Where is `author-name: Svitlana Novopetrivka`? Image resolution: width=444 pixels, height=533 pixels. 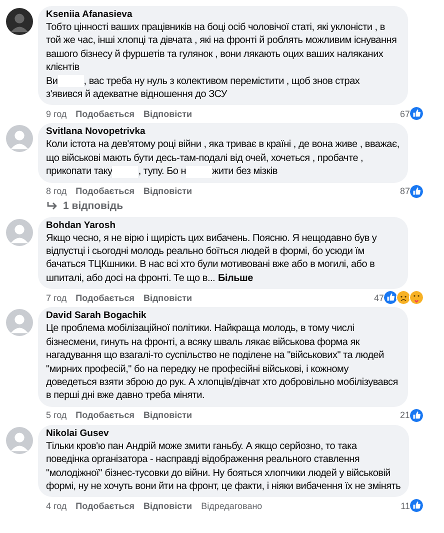 author-name: Svitlana Novopetrivka is located at coordinates (96, 132).